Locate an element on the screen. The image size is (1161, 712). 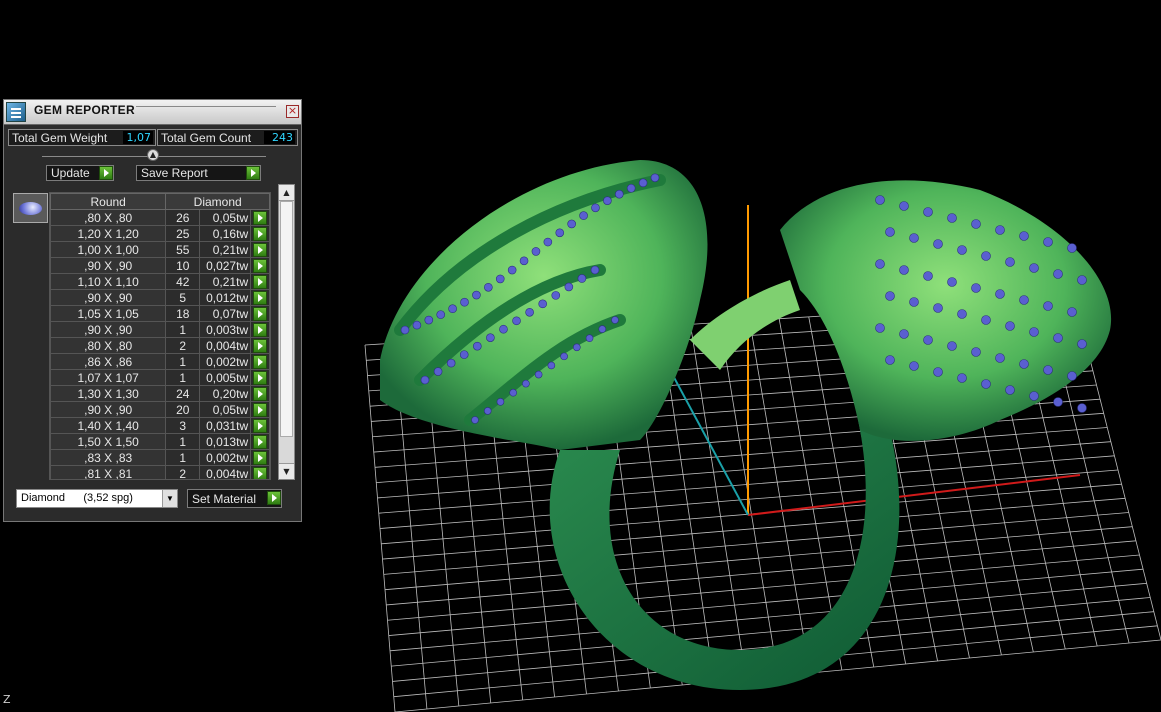
material-select: Diamond (3,52 spg) ▼ is located at coordinates (97, 498).